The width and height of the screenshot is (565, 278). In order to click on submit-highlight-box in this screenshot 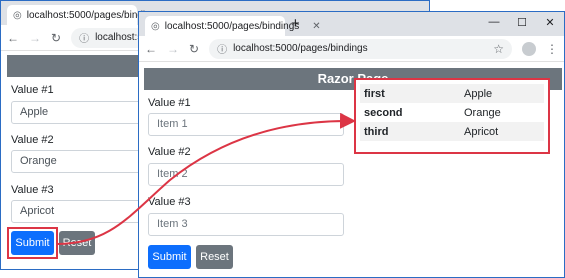, I will do `click(32, 243)`.